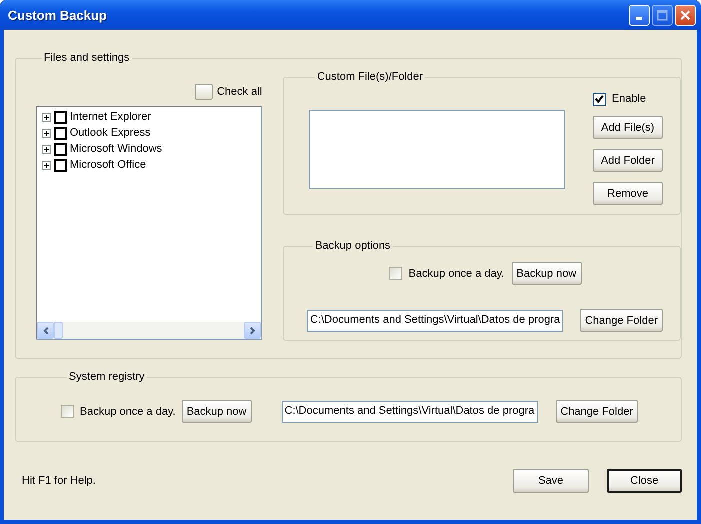 This screenshot has height=524, width=701. What do you see at coordinates (107, 377) in the screenshot?
I see `group-title: System registry` at bounding box center [107, 377].